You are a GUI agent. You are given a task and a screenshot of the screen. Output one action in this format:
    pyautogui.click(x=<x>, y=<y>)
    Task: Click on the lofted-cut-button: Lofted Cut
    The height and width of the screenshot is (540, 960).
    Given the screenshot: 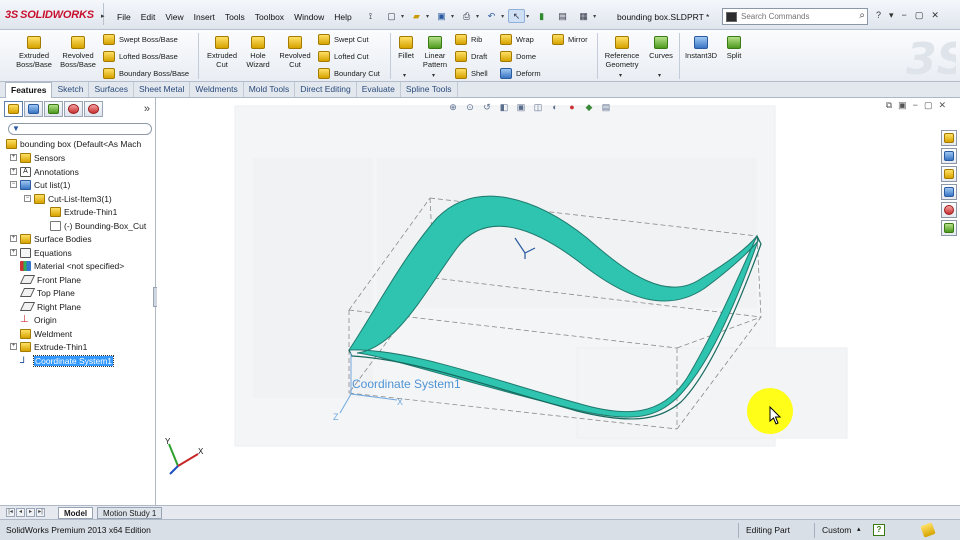 What is the action you would take?
    pyautogui.click(x=343, y=56)
    